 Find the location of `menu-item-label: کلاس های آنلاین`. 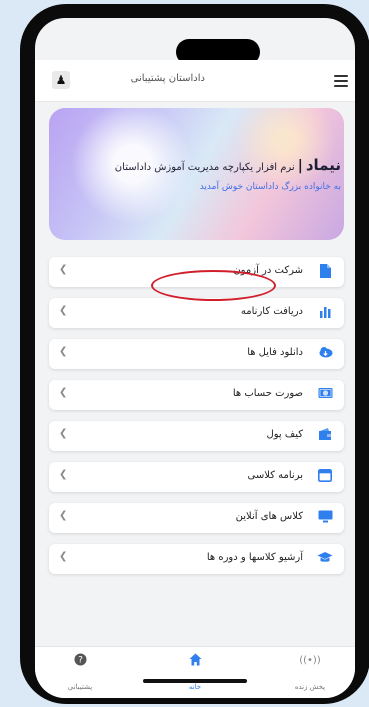

menu-item-label: کلاس های آنلاین is located at coordinates (269, 516).